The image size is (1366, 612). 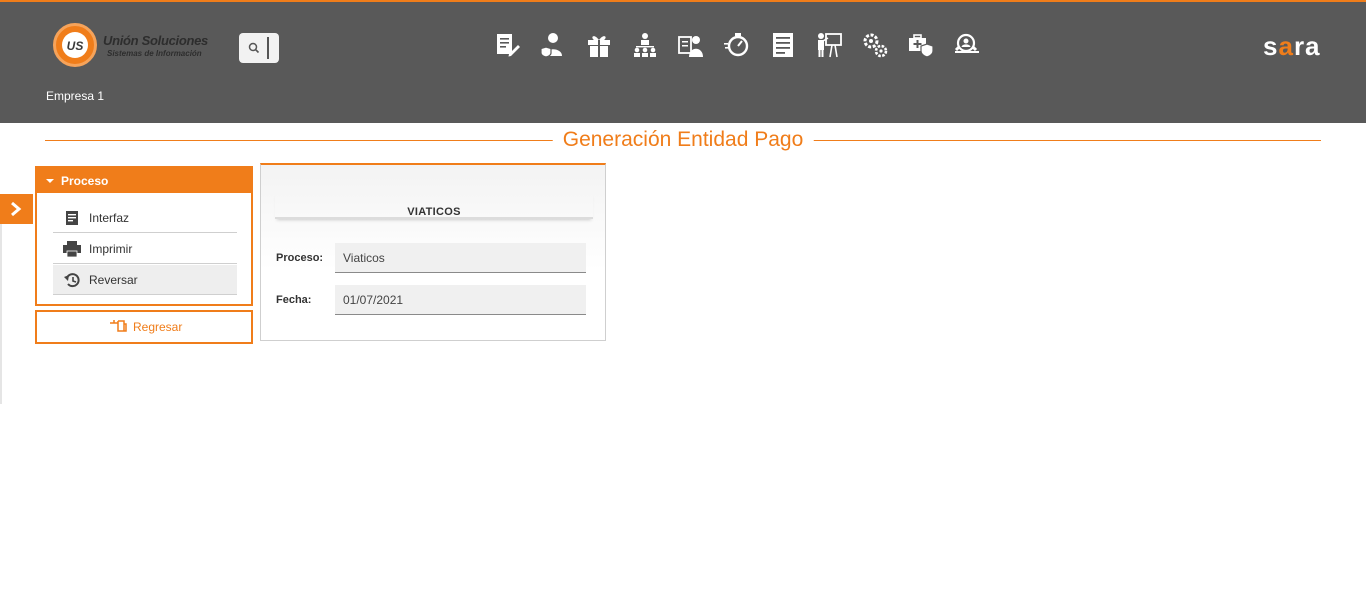 I want to click on fecha-value: 01/07/2021, so click(x=373, y=300).